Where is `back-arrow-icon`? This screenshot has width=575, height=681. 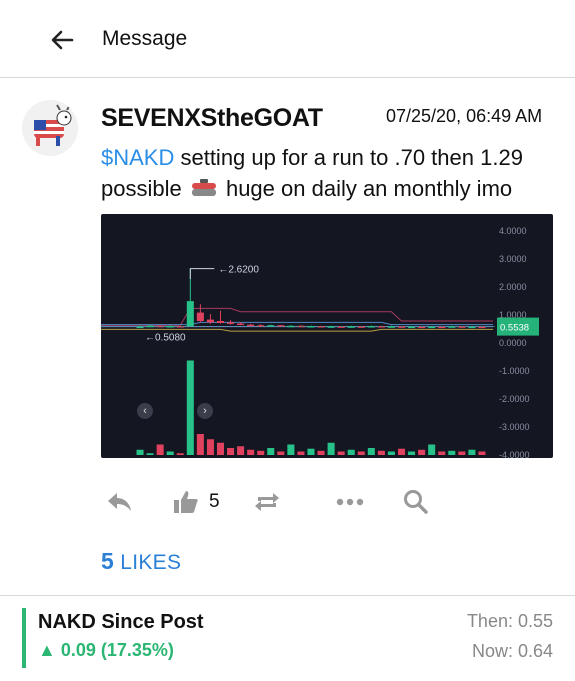 back-arrow-icon is located at coordinates (62, 40).